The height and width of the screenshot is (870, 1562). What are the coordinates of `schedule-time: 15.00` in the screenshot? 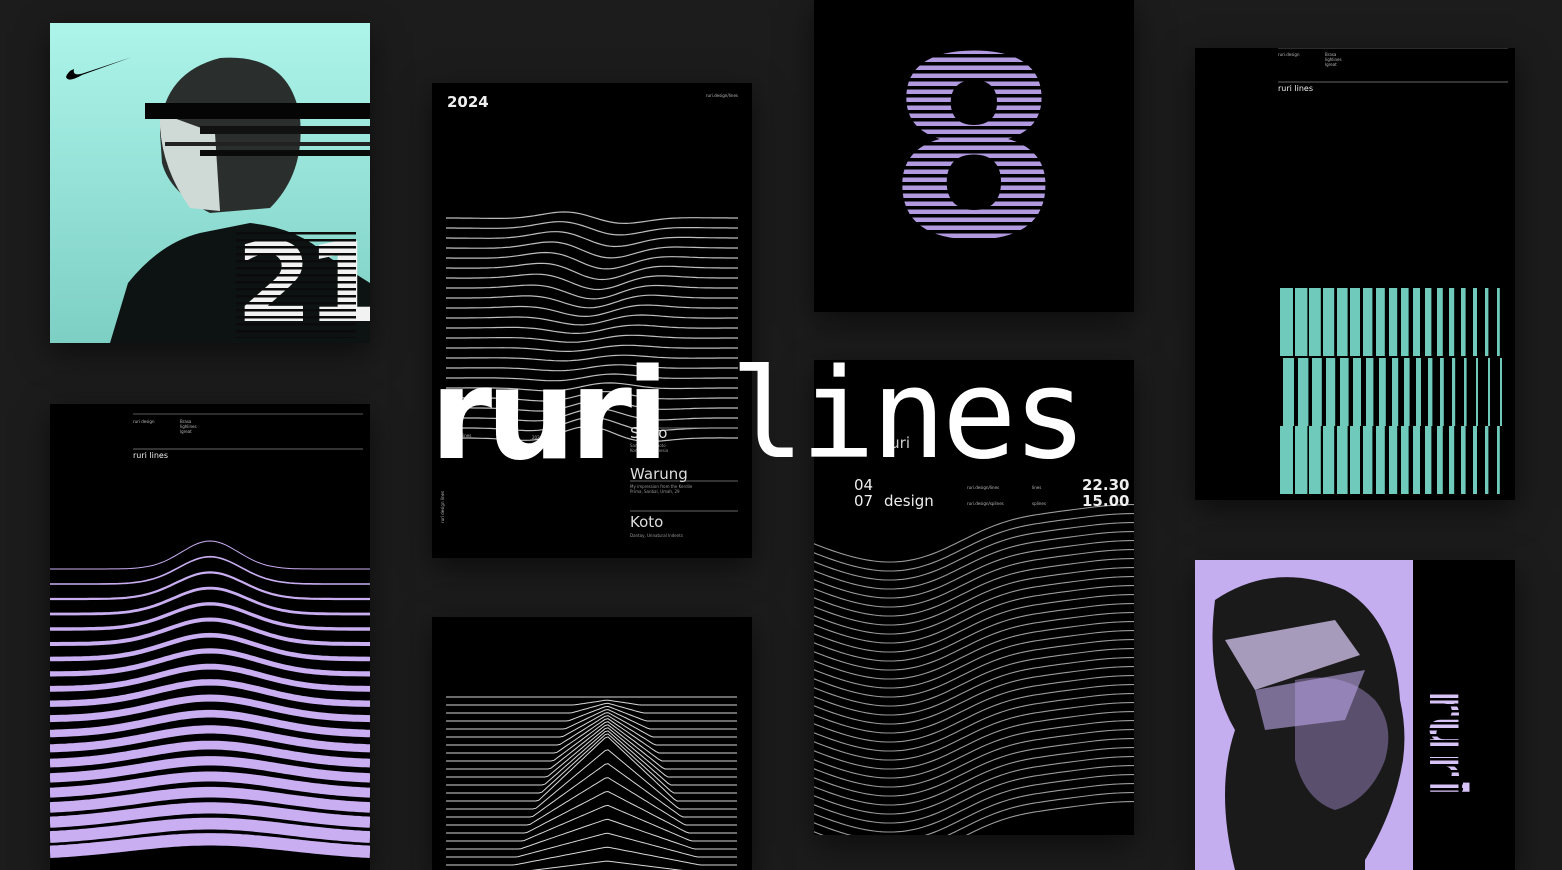 It's located at (1106, 501).